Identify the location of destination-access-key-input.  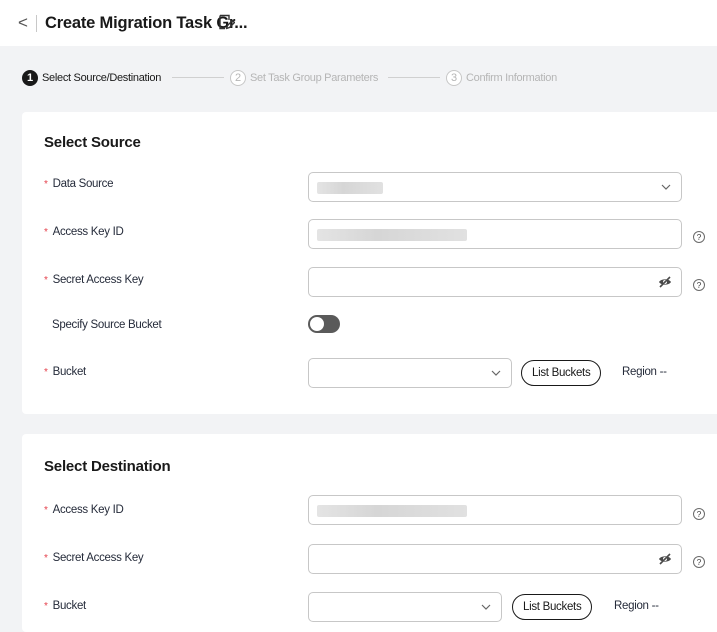
(495, 510).